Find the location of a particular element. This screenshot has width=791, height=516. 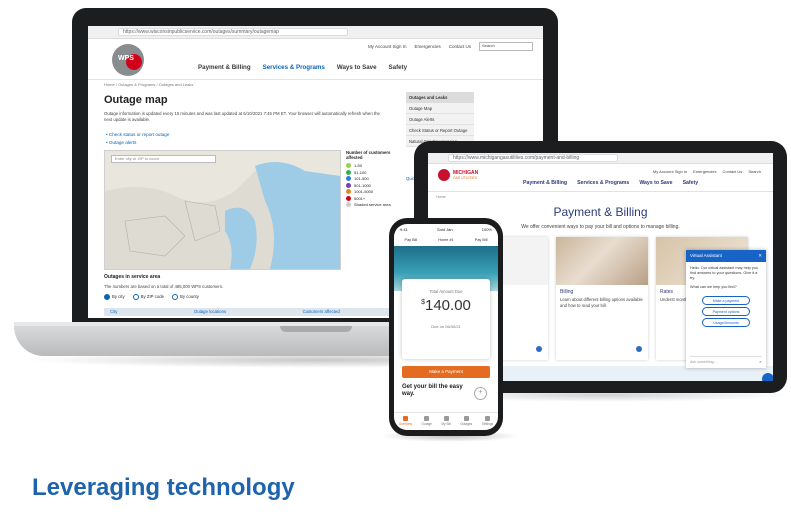

phone-status-bar: 9:41 Sold Jan 100% is located at coordinates (446, 229).